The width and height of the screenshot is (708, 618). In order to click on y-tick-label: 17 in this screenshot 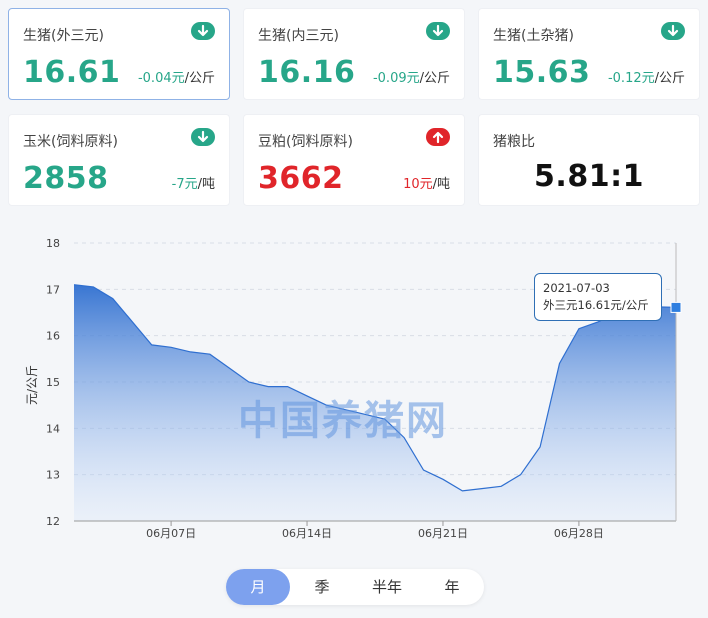, I will do `click(53, 289)`.